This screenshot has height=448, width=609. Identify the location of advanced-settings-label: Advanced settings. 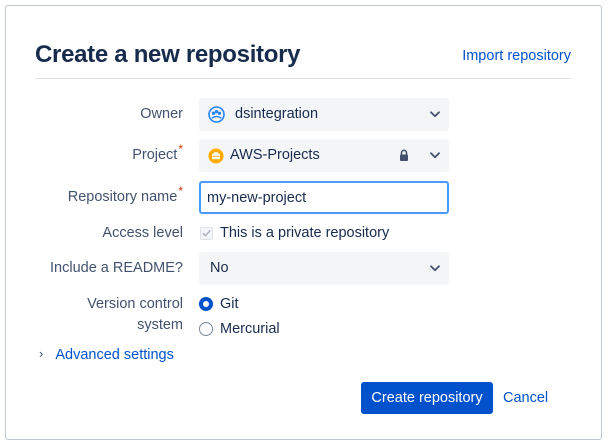
(114, 355).